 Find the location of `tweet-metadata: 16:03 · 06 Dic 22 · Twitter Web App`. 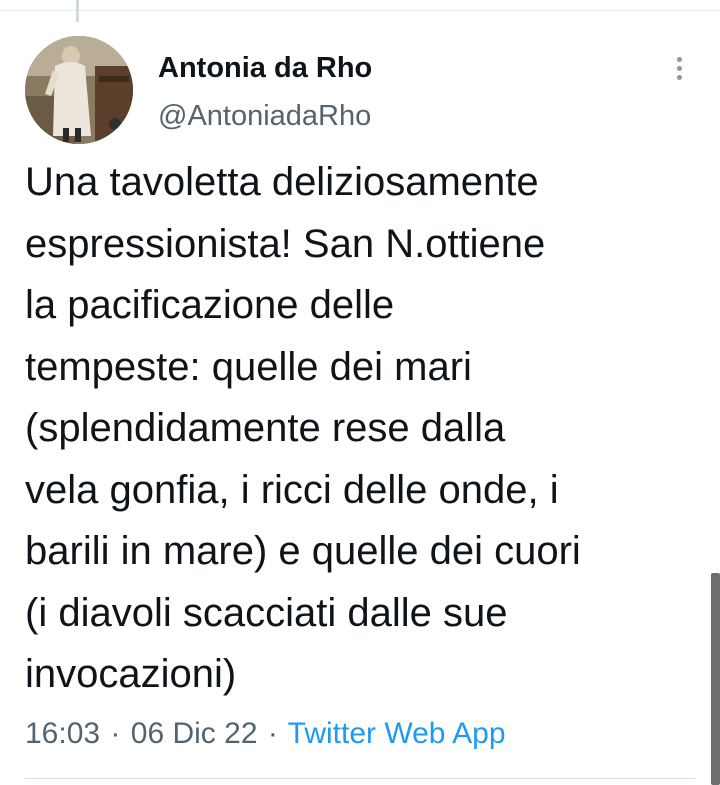

tweet-metadata: 16:03 · 06 Dic 22 · Twitter Web App is located at coordinates (265, 734).